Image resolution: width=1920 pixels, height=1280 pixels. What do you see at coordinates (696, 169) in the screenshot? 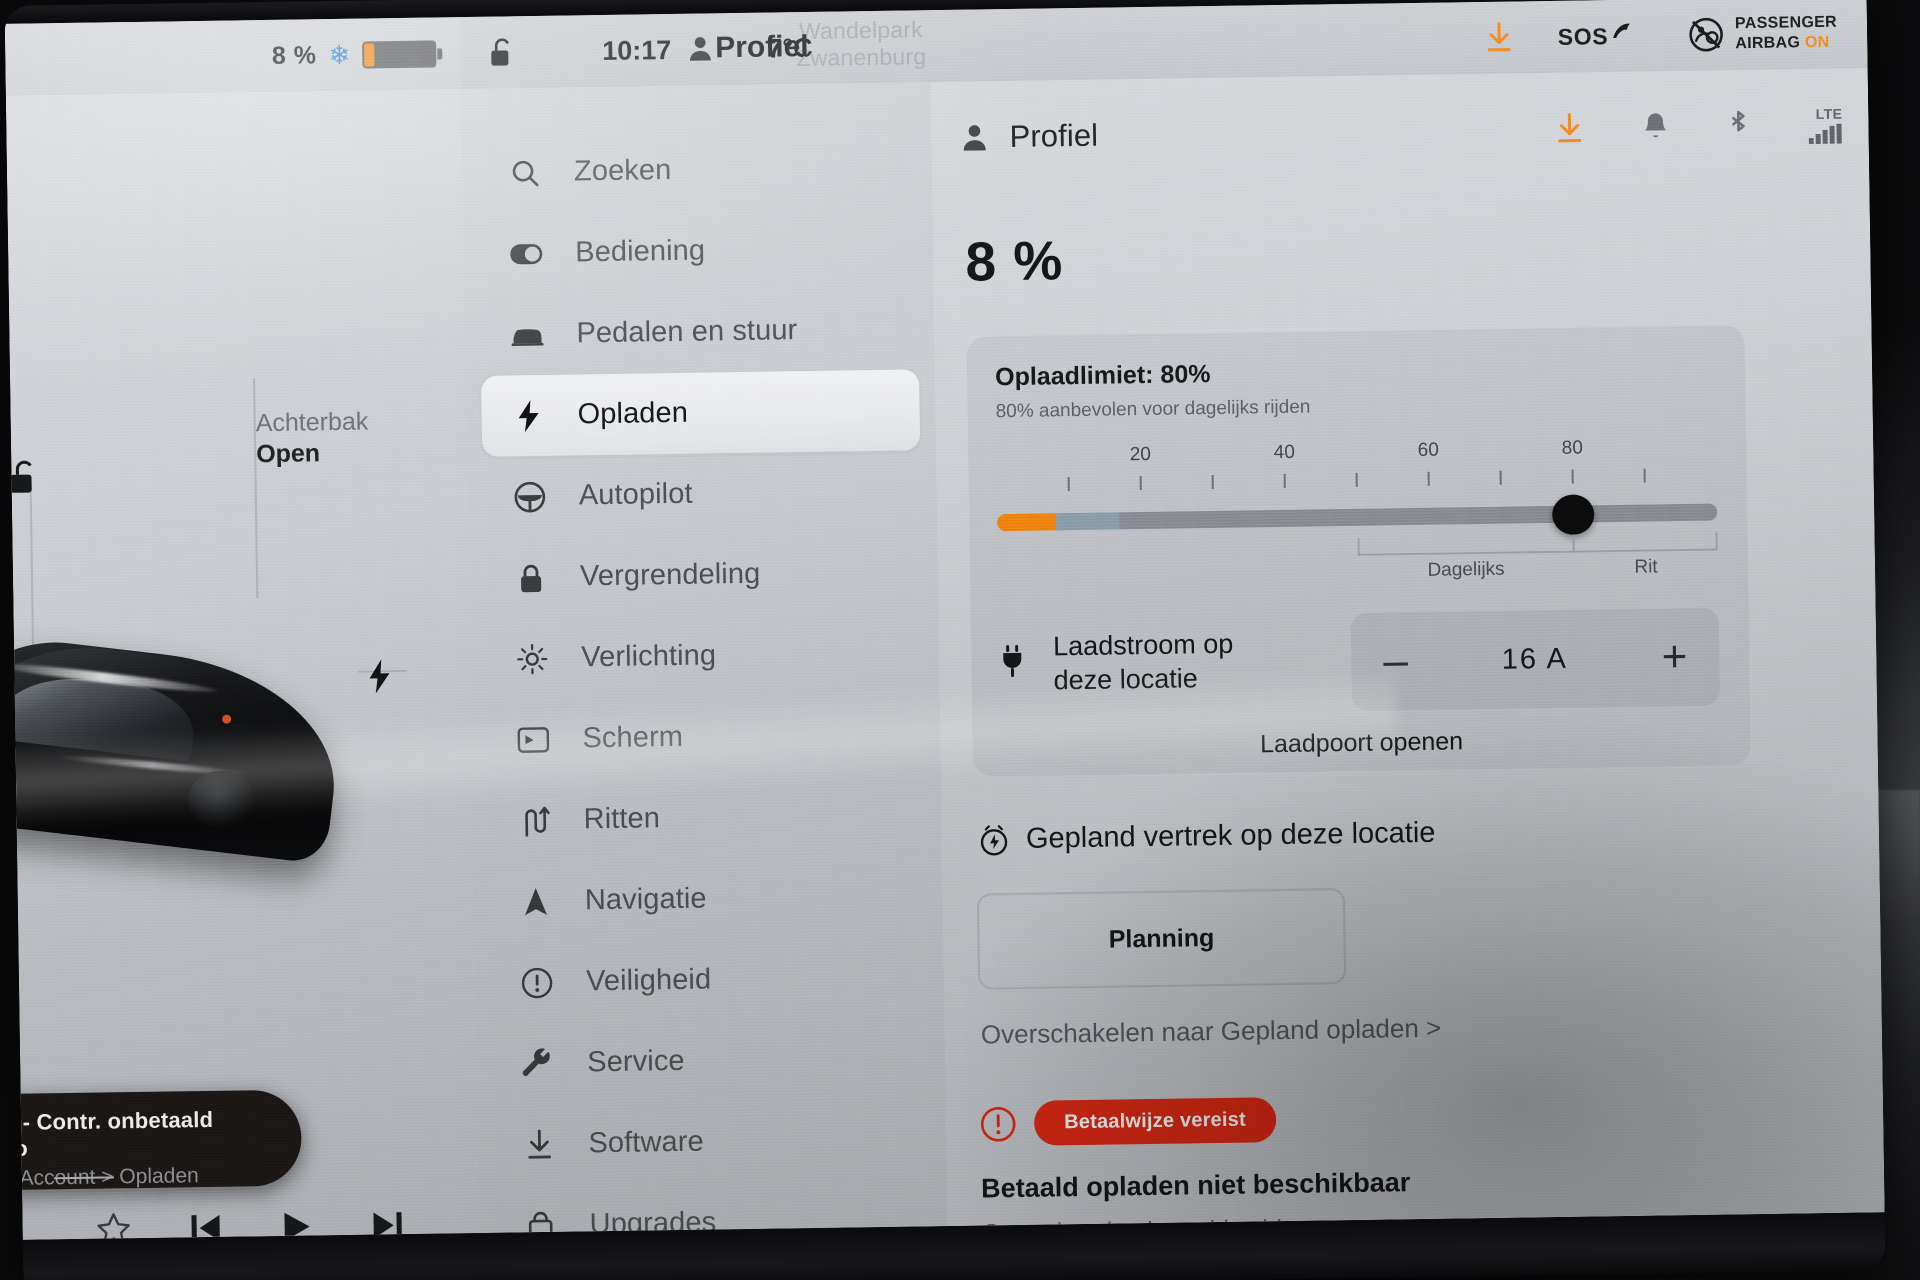
I see `sidebar-item-zoeken: Zoeken` at bounding box center [696, 169].